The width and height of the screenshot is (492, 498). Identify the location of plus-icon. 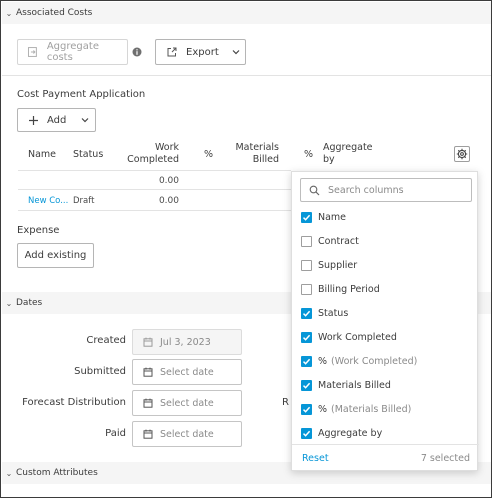
(33, 120).